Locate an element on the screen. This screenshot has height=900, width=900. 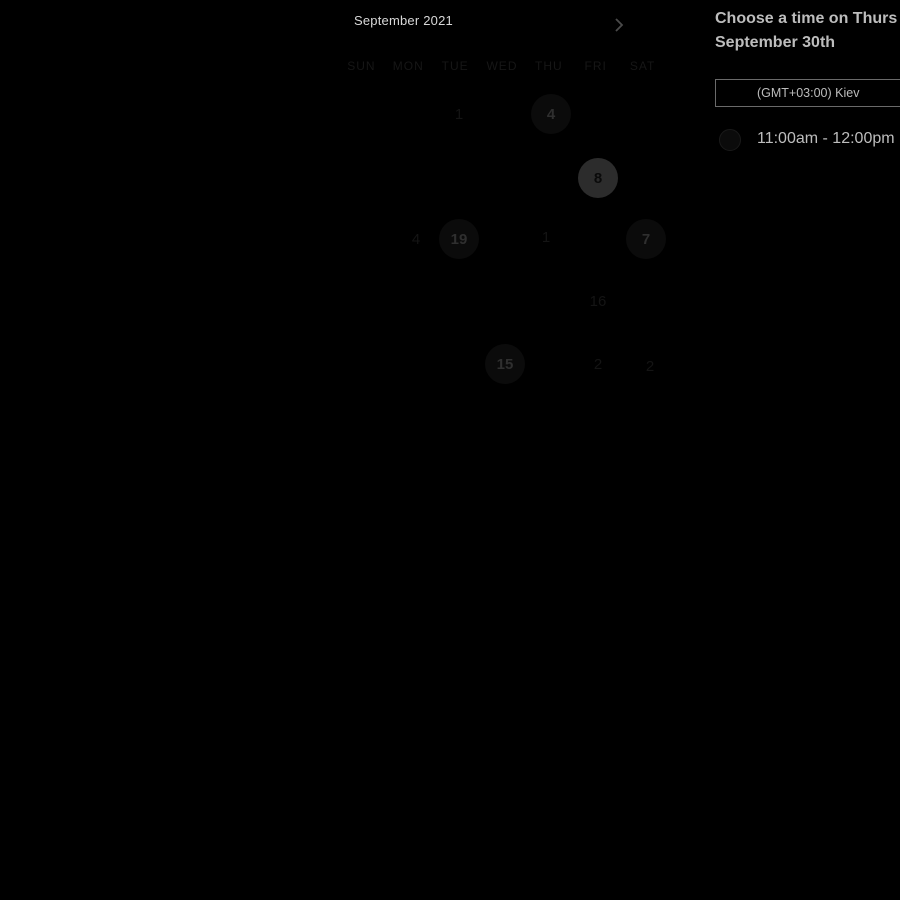
calendar-day: 8 is located at coordinates (598, 178).